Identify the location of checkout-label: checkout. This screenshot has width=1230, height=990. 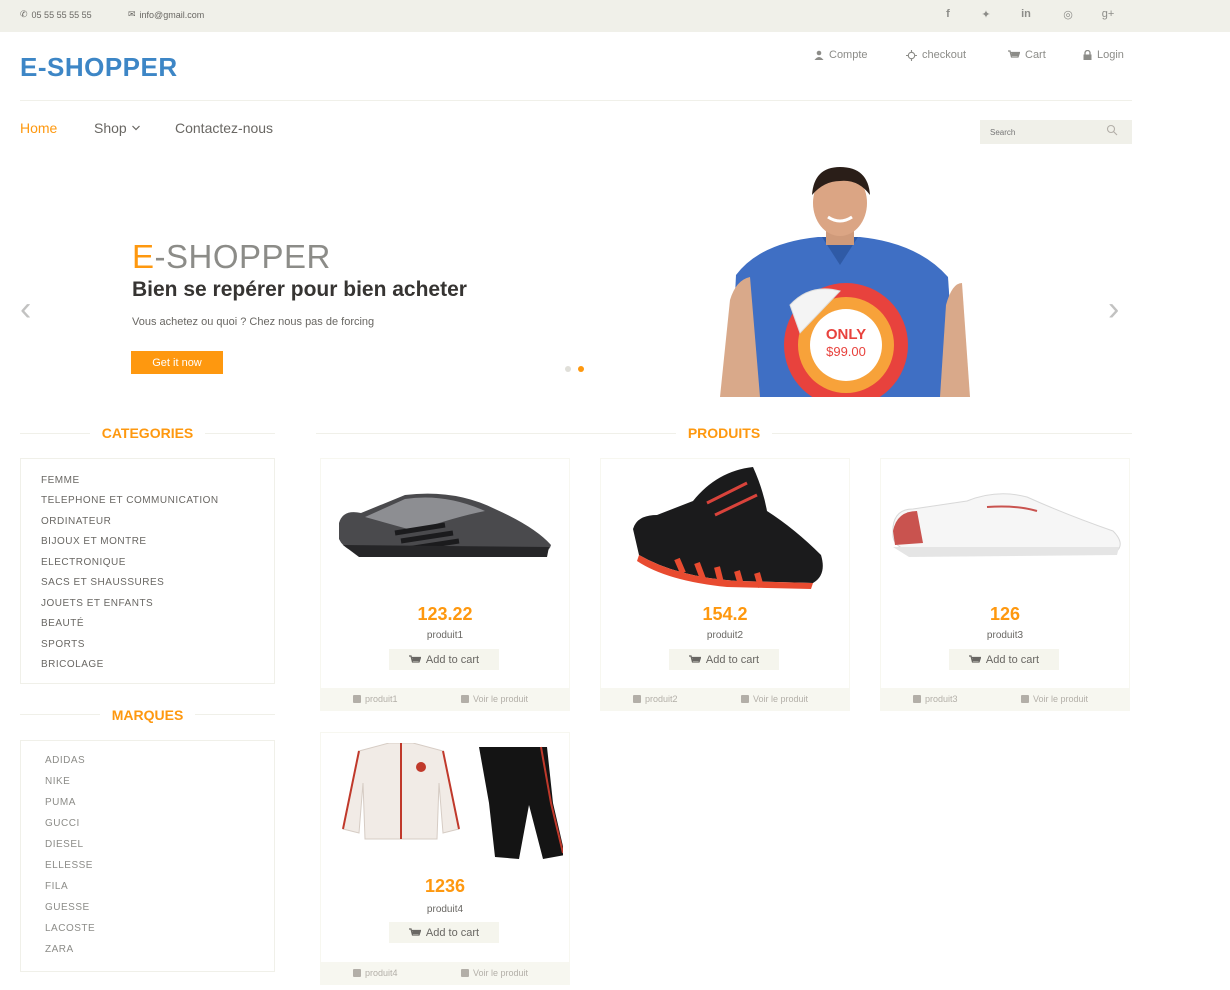
(944, 55).